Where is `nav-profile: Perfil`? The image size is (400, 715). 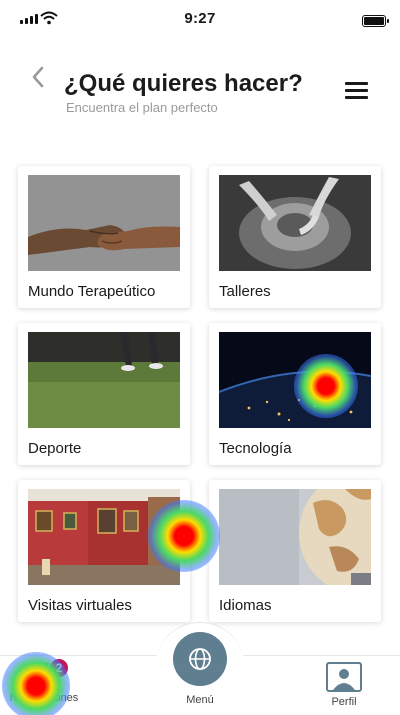 nav-profile: Perfil is located at coordinates (344, 685).